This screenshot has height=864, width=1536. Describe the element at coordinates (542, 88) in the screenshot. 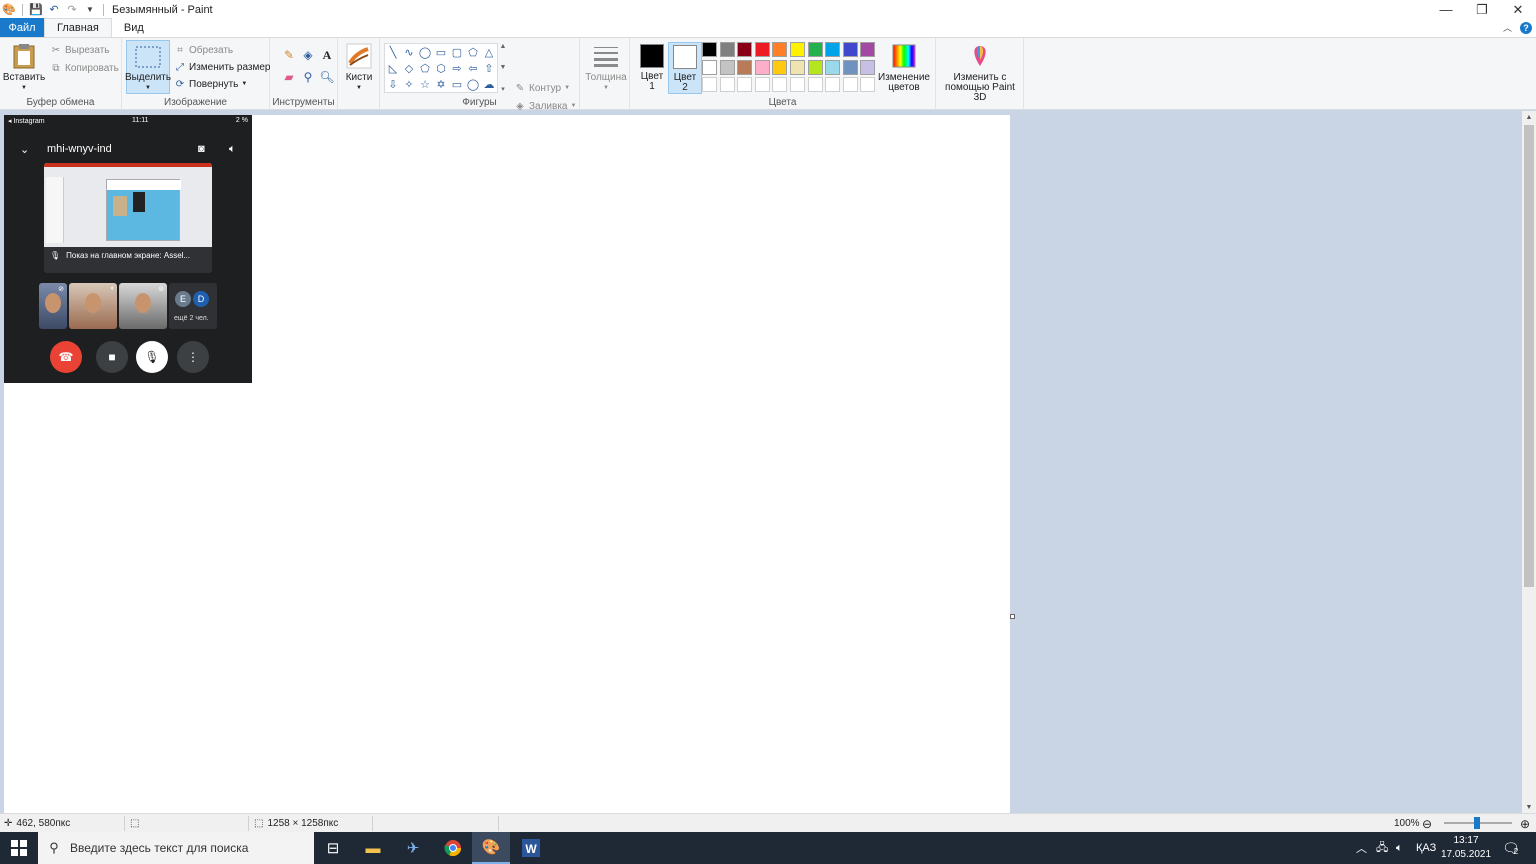

I see `outline-button: ✎ Контур ▼` at that location.